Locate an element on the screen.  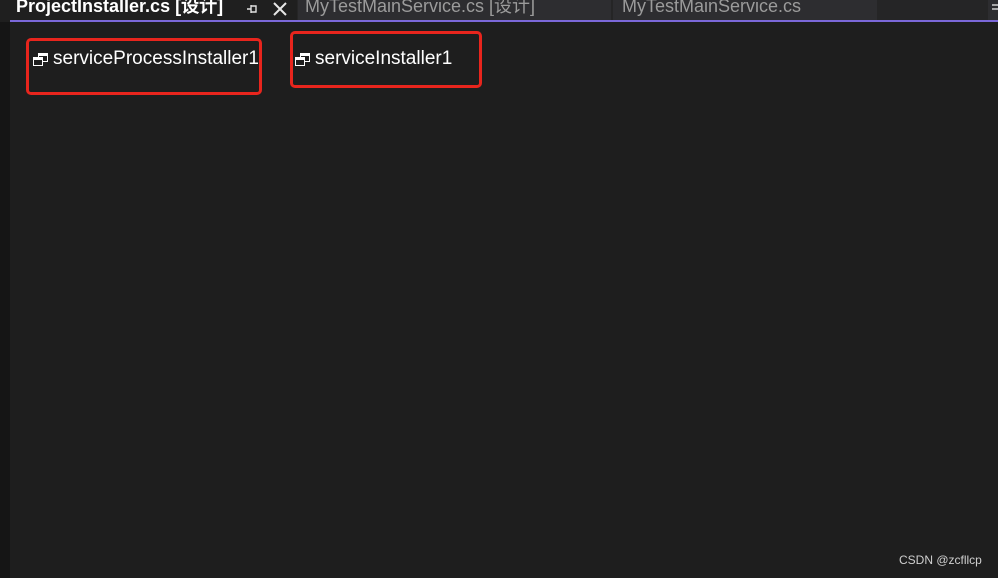
tab-label: MyTestMainService.cs is located at coordinates (712, 8).